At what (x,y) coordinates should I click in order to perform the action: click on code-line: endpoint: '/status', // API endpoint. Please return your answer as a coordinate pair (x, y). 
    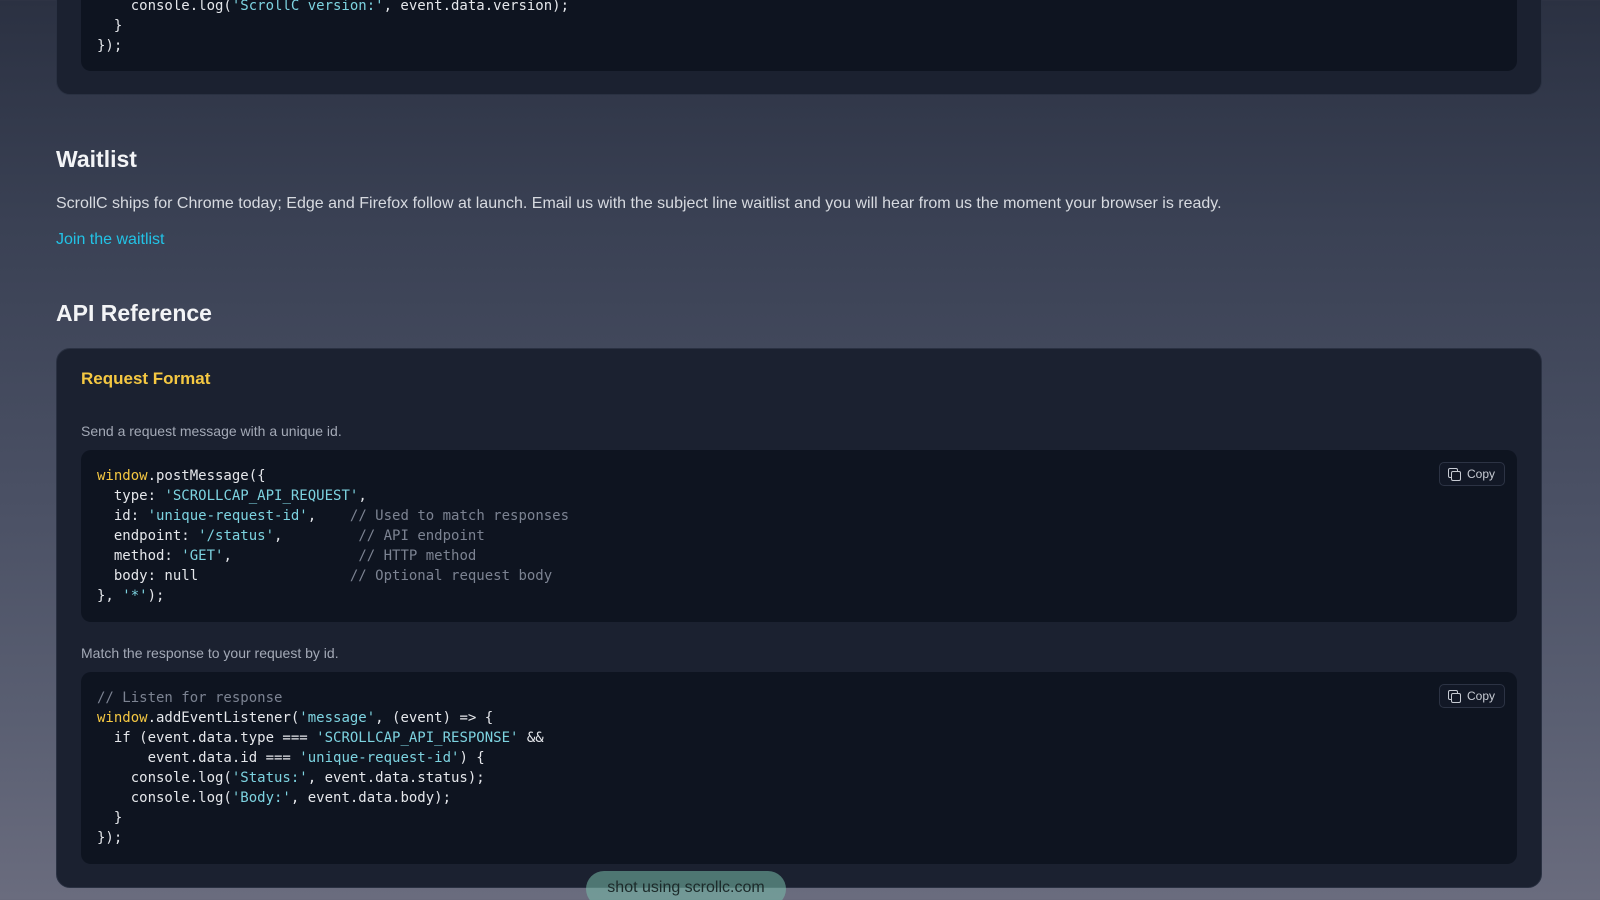
    Looking at the image, I should click on (291, 536).